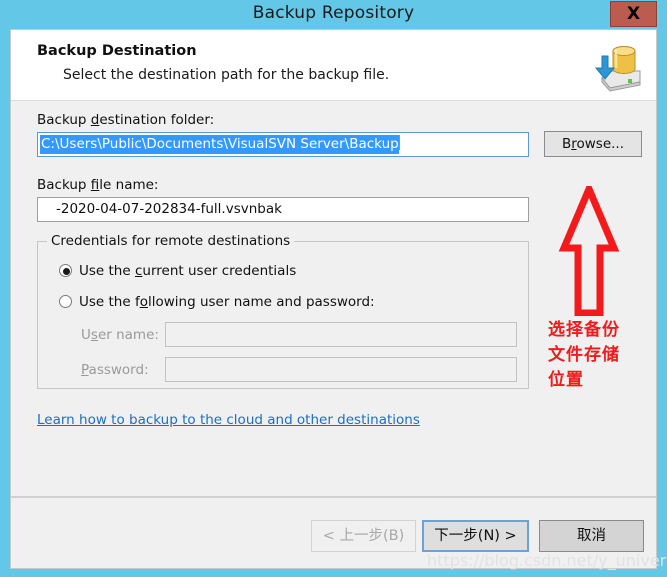  What do you see at coordinates (363, 536) in the screenshot?
I see `back-button: < 上一步(B)` at bounding box center [363, 536].